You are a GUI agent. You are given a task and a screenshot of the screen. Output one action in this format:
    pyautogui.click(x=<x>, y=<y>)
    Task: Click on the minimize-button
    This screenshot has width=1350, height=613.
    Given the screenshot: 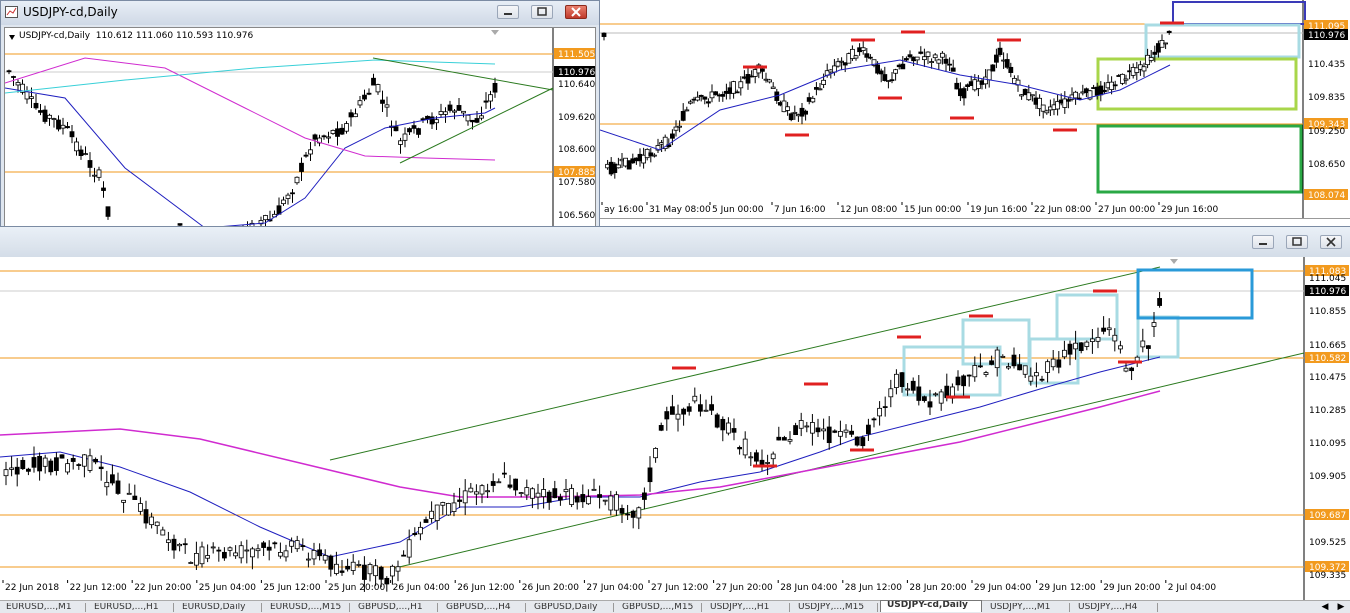 What is the action you would take?
    pyautogui.click(x=508, y=12)
    